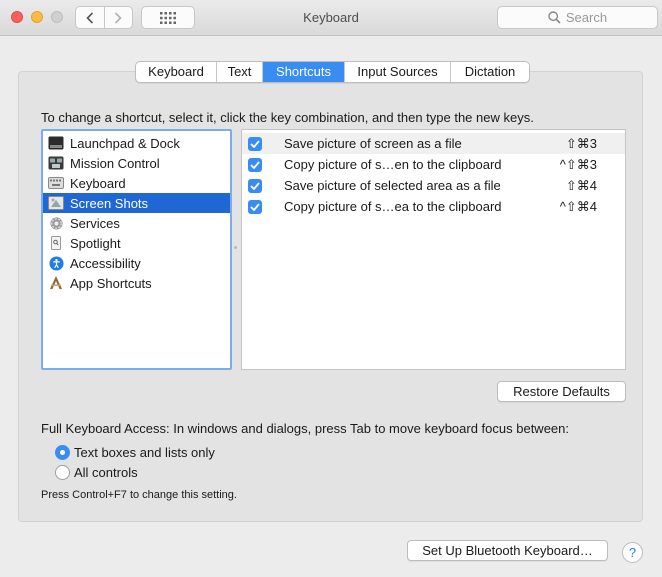 Image resolution: width=662 pixels, height=577 pixels. What do you see at coordinates (136, 223) in the screenshot?
I see `category-services: Services` at bounding box center [136, 223].